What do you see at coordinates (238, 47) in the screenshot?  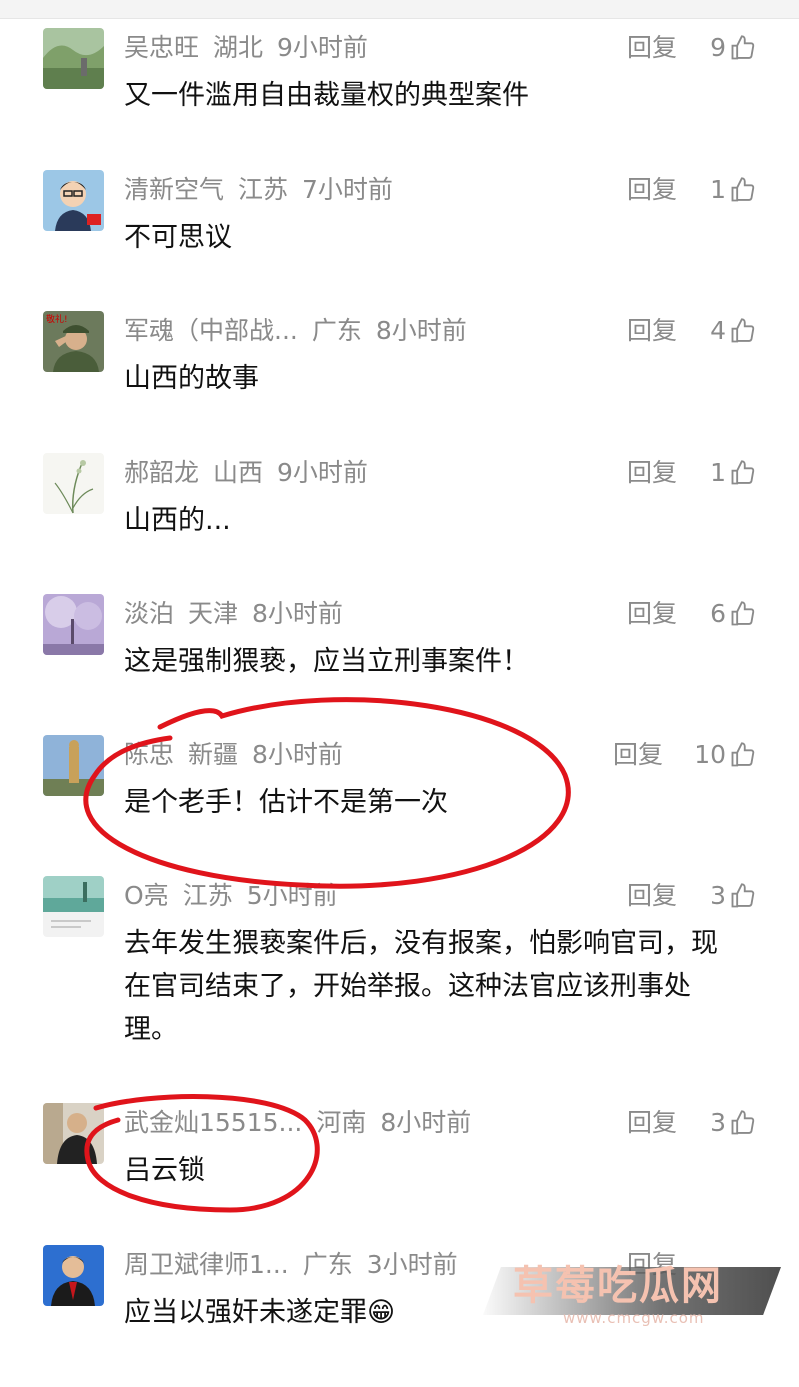 I see `region: 湖北` at bounding box center [238, 47].